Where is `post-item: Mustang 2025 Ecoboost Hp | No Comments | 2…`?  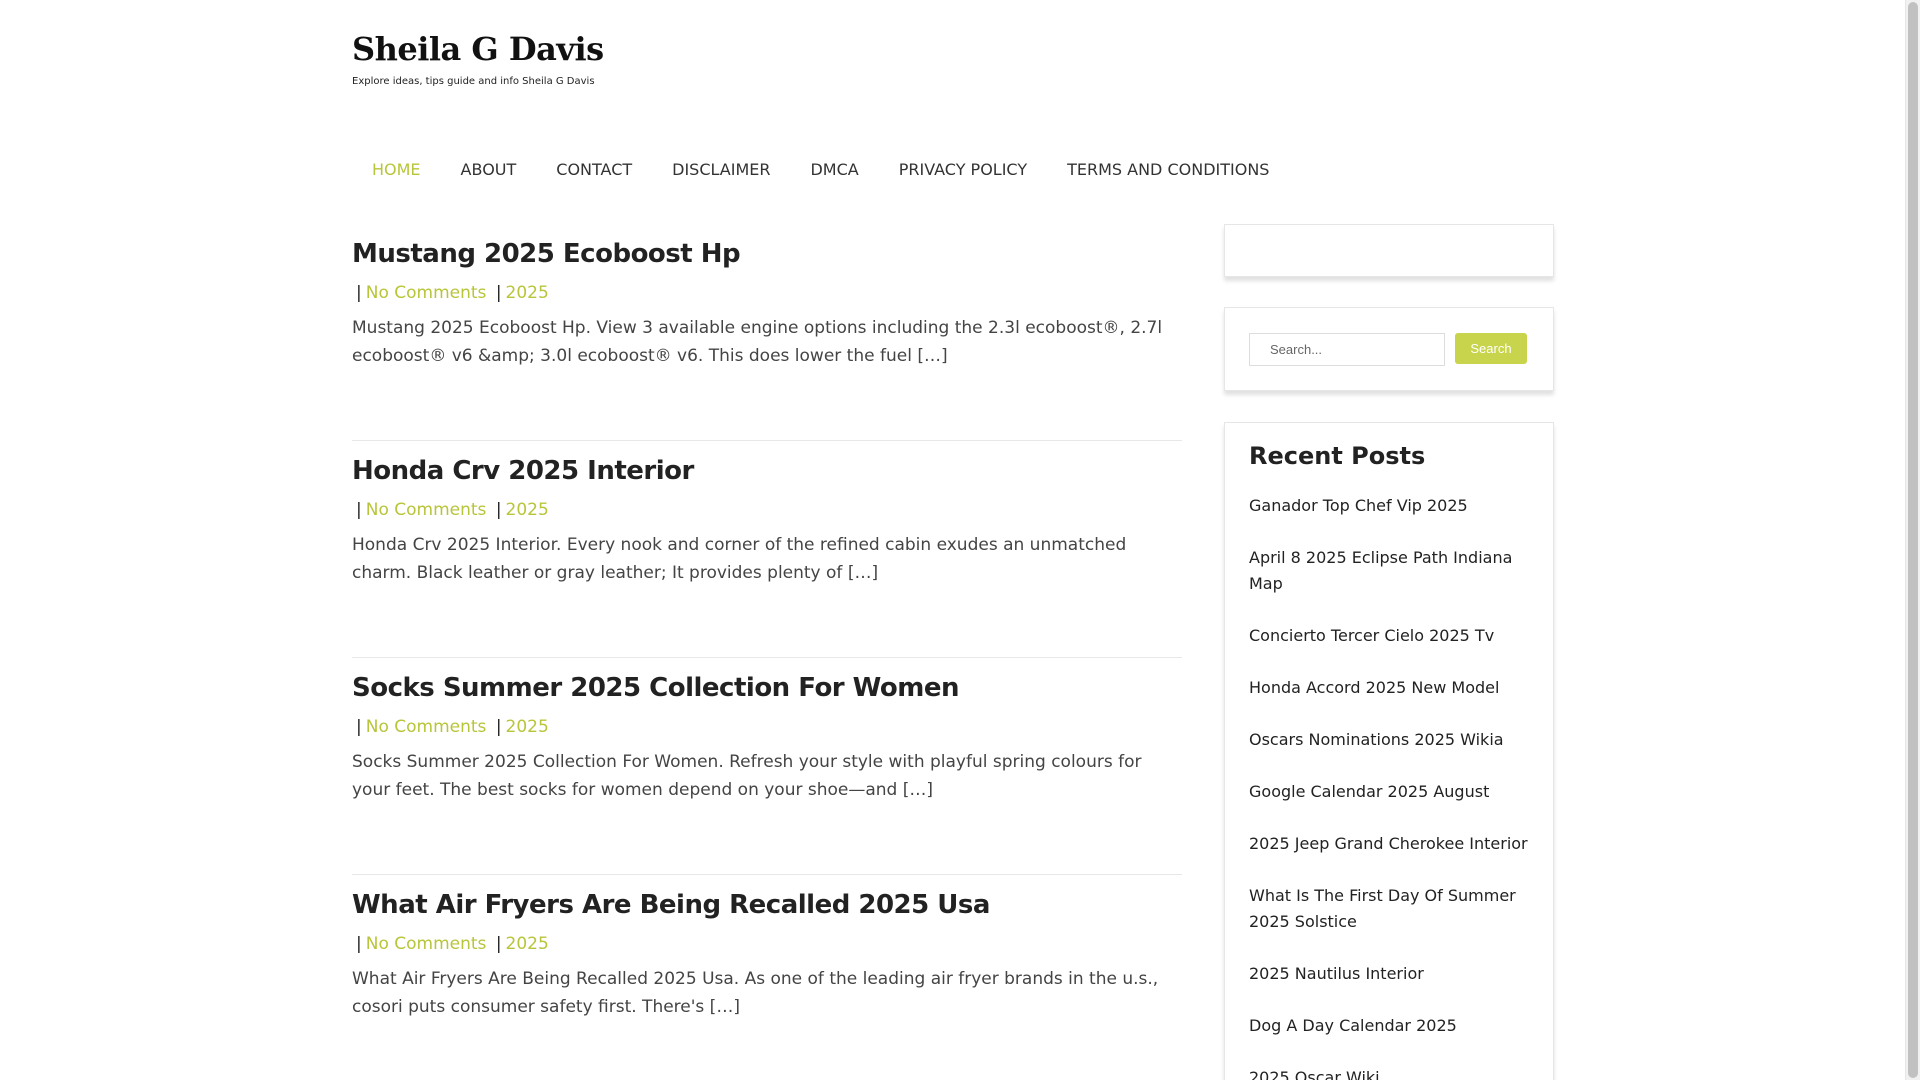
post-item: Mustang 2025 Ecoboost Hp | No Comments | 2… is located at coordinates (767, 332).